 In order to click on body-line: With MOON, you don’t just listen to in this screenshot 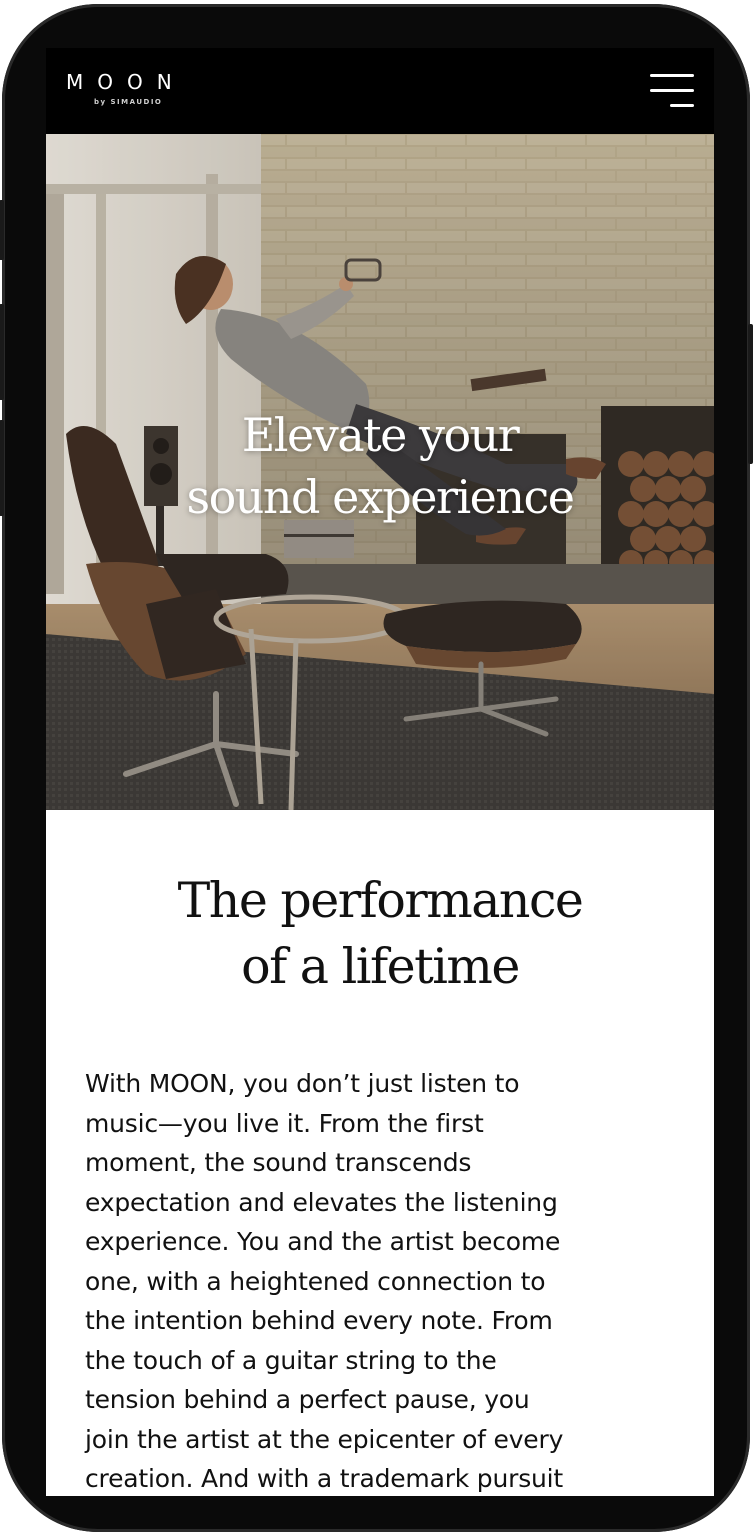, I will do `click(302, 1083)`.